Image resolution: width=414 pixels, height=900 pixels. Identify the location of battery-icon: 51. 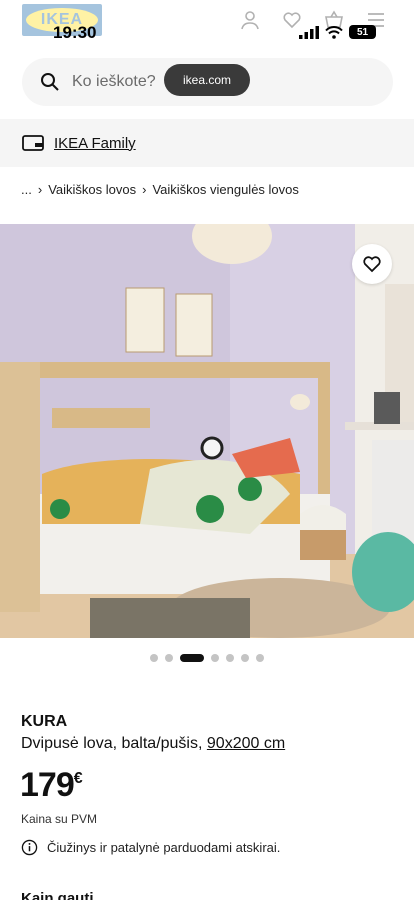
(362, 32).